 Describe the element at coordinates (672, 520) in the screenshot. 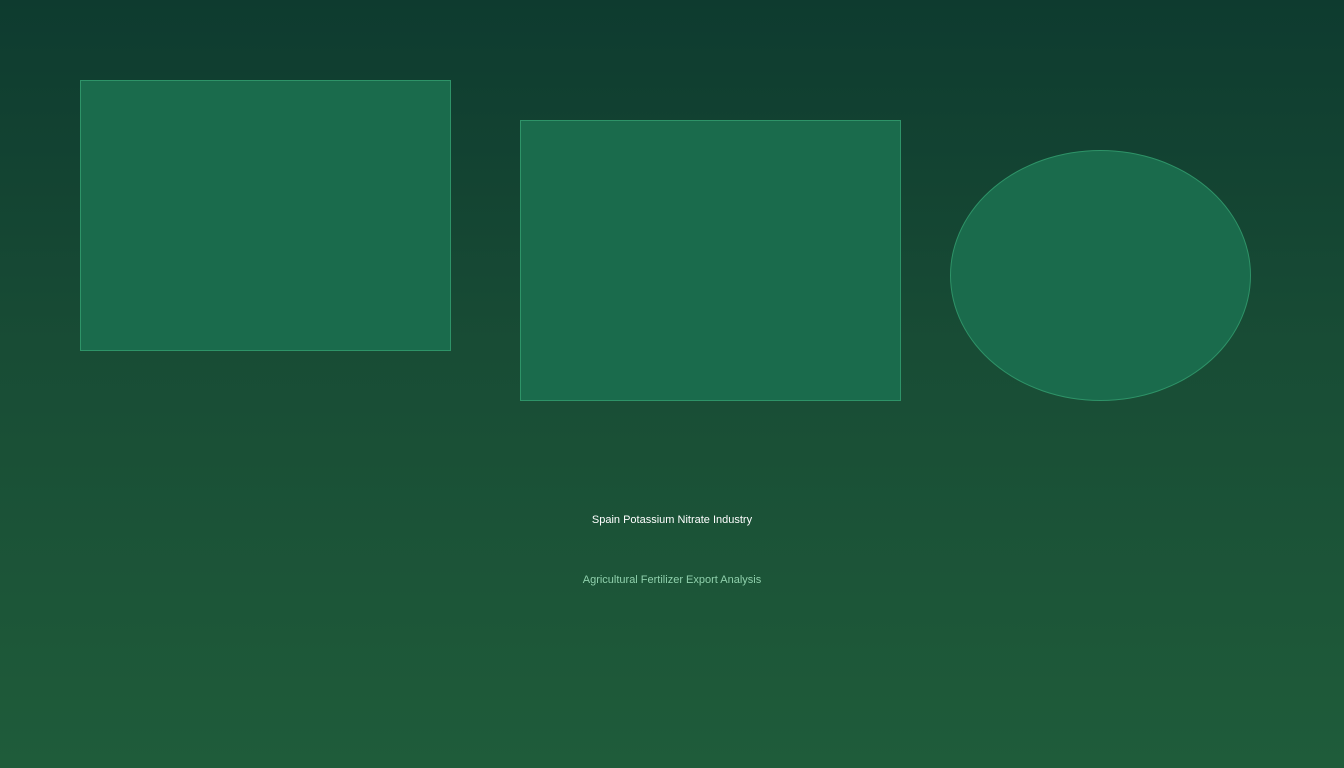

I see `page-title: Spain Potassium Nitrate Industry` at that location.